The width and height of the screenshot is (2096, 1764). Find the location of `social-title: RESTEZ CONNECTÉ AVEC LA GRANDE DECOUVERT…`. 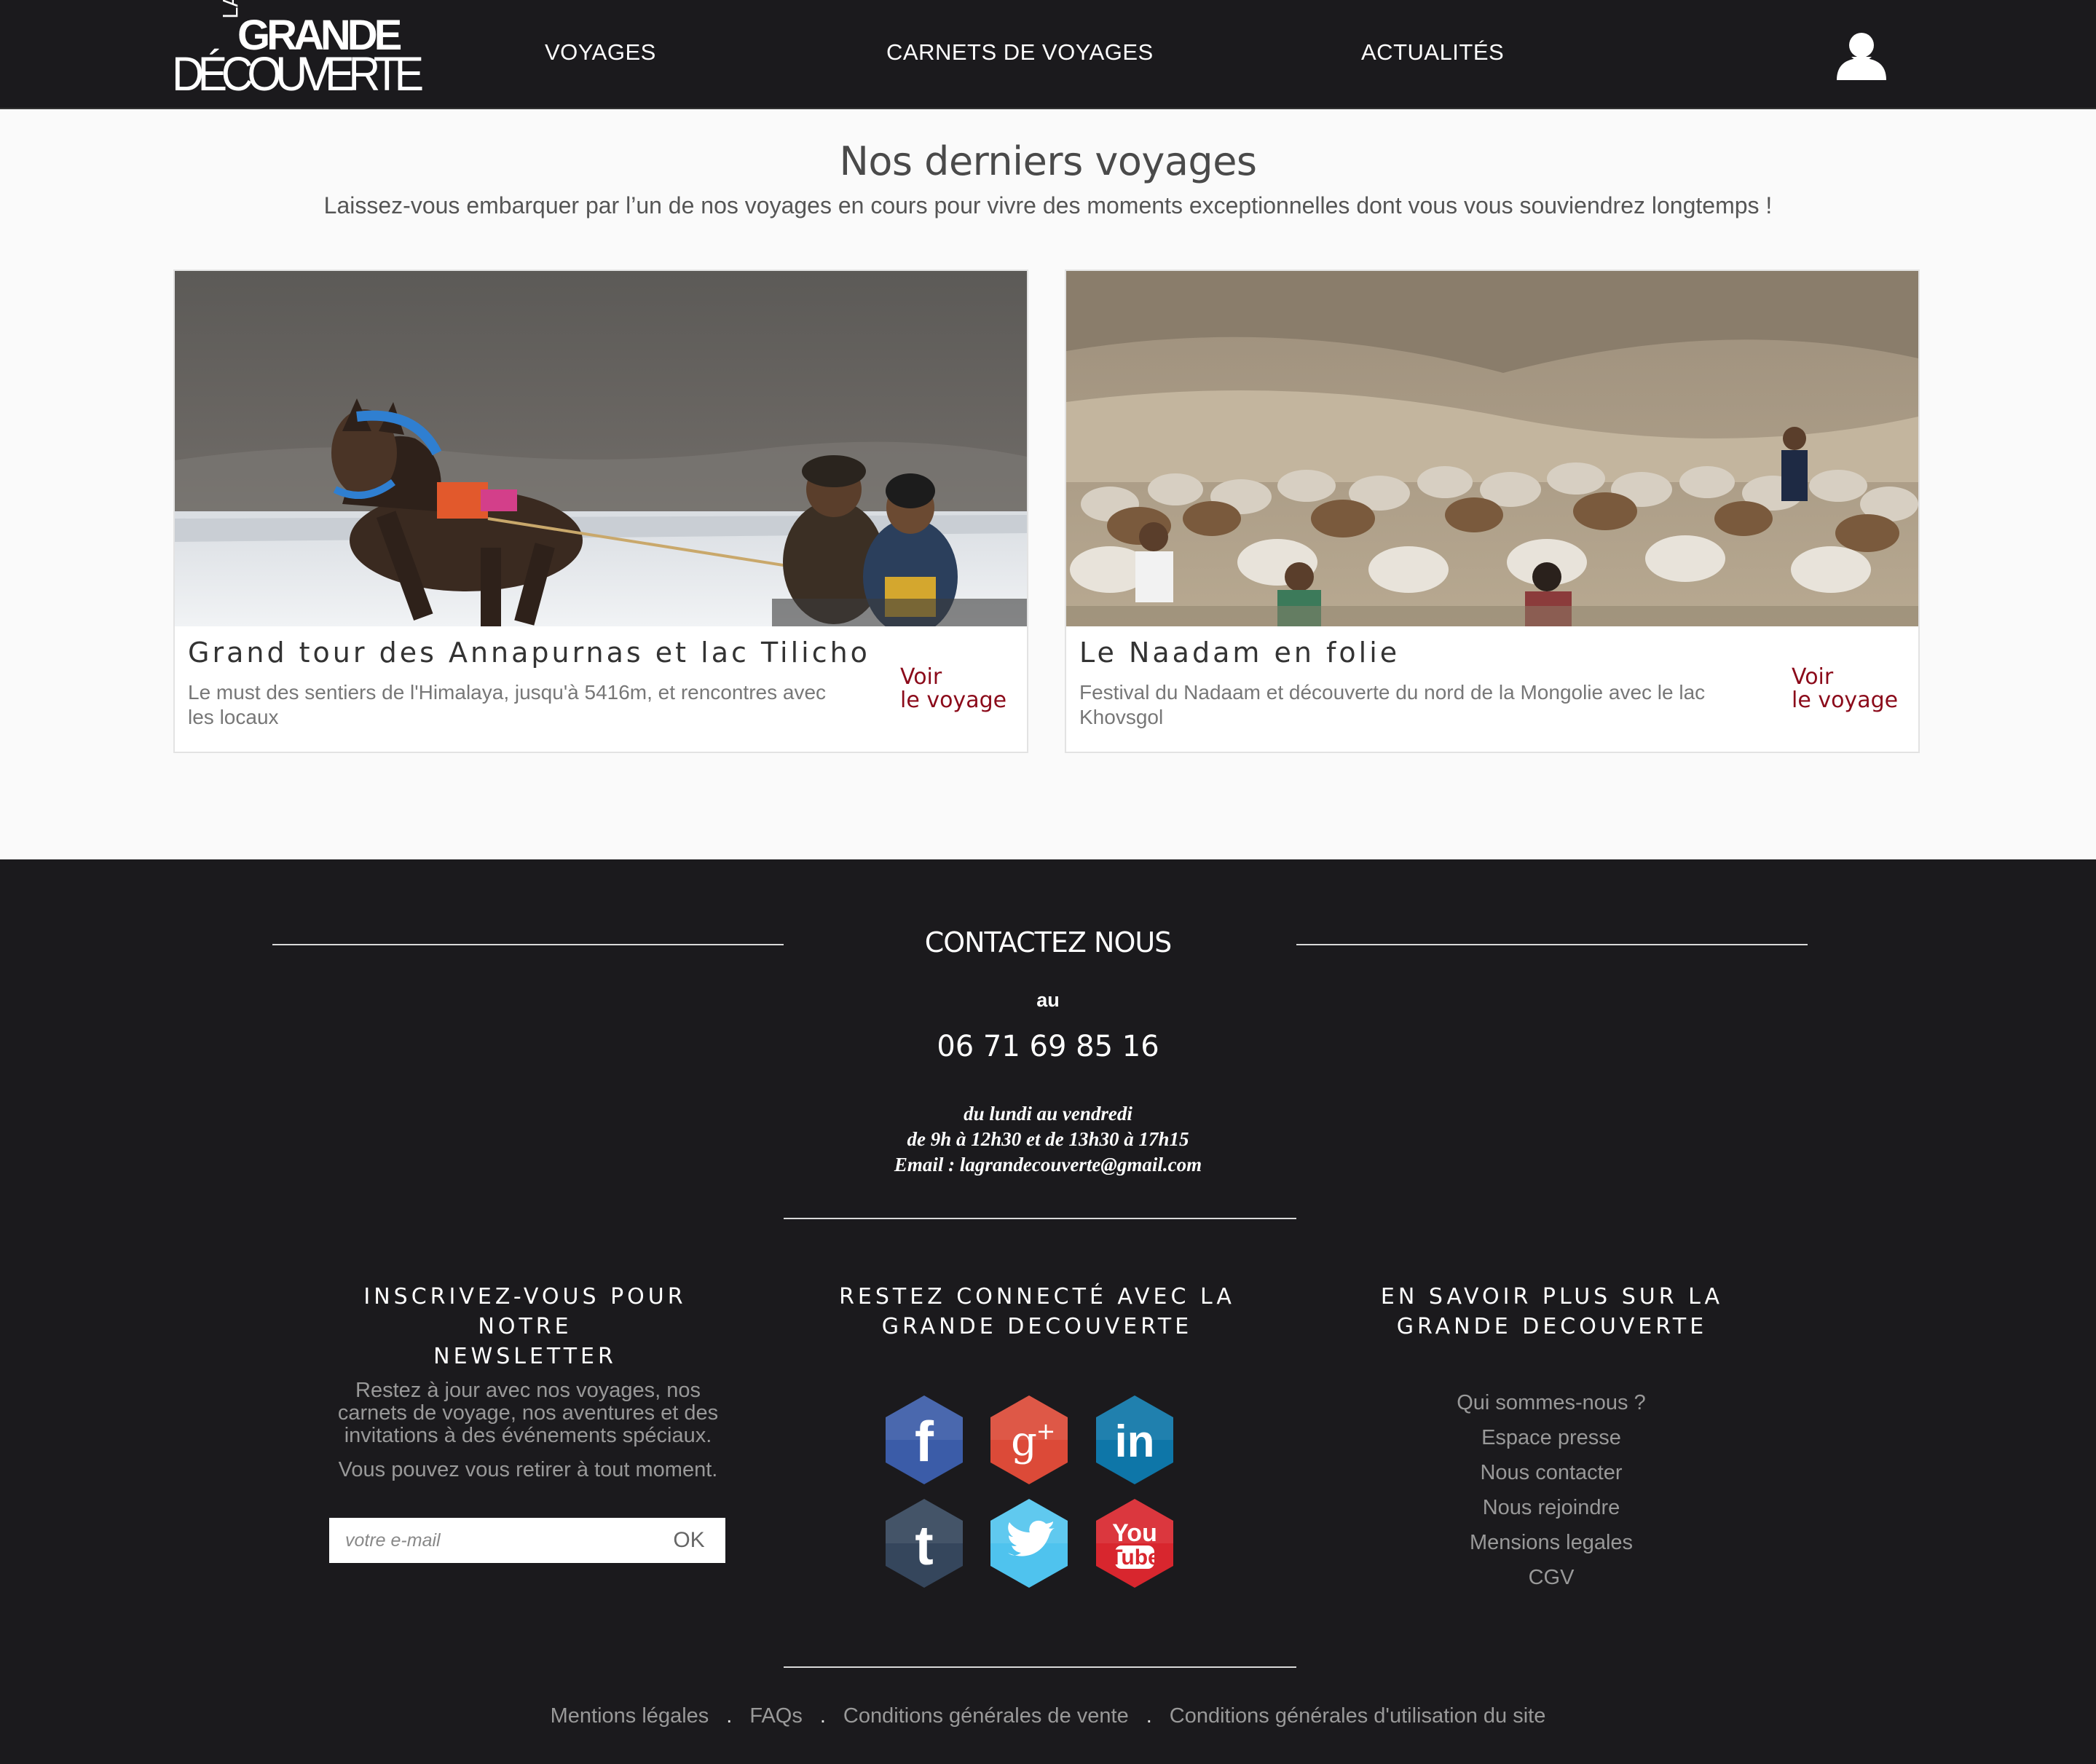

social-title: RESTEZ CONNECTÉ AVEC LA GRANDE DECOUVERT… is located at coordinates (1037, 1312).